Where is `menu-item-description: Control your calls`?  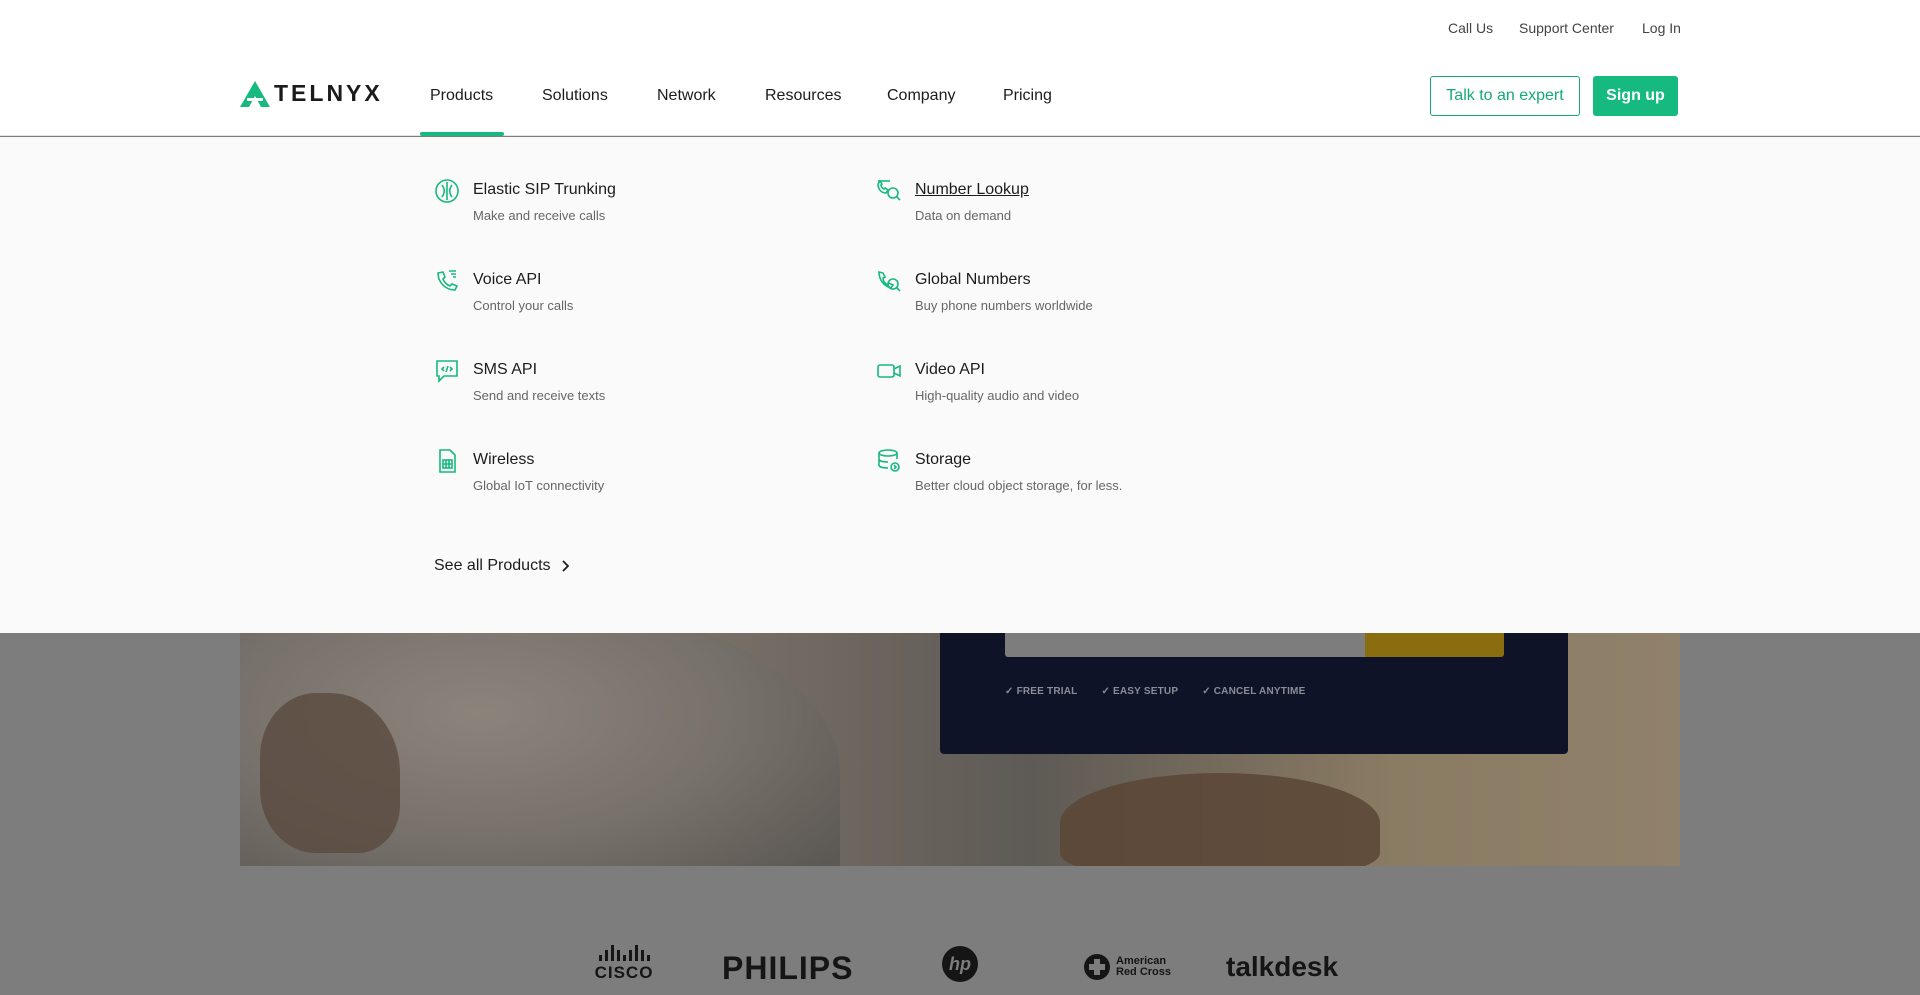
menu-item-description: Control your calls is located at coordinates (523, 305).